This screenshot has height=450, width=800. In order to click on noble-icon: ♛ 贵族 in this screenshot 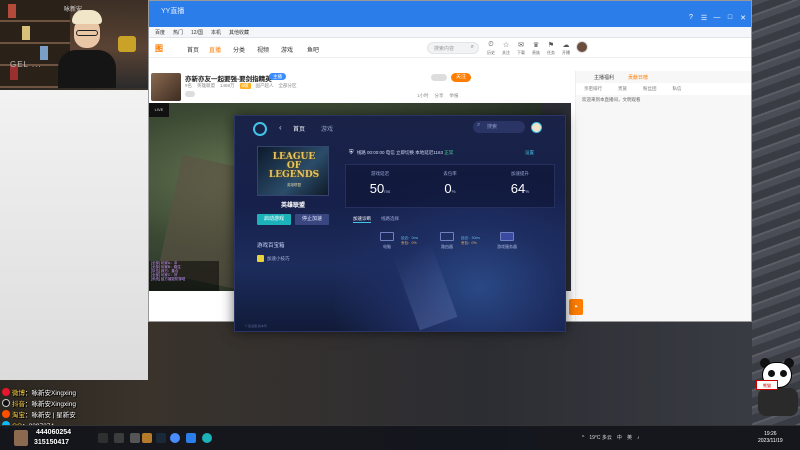, I will do `click(536, 48)`.